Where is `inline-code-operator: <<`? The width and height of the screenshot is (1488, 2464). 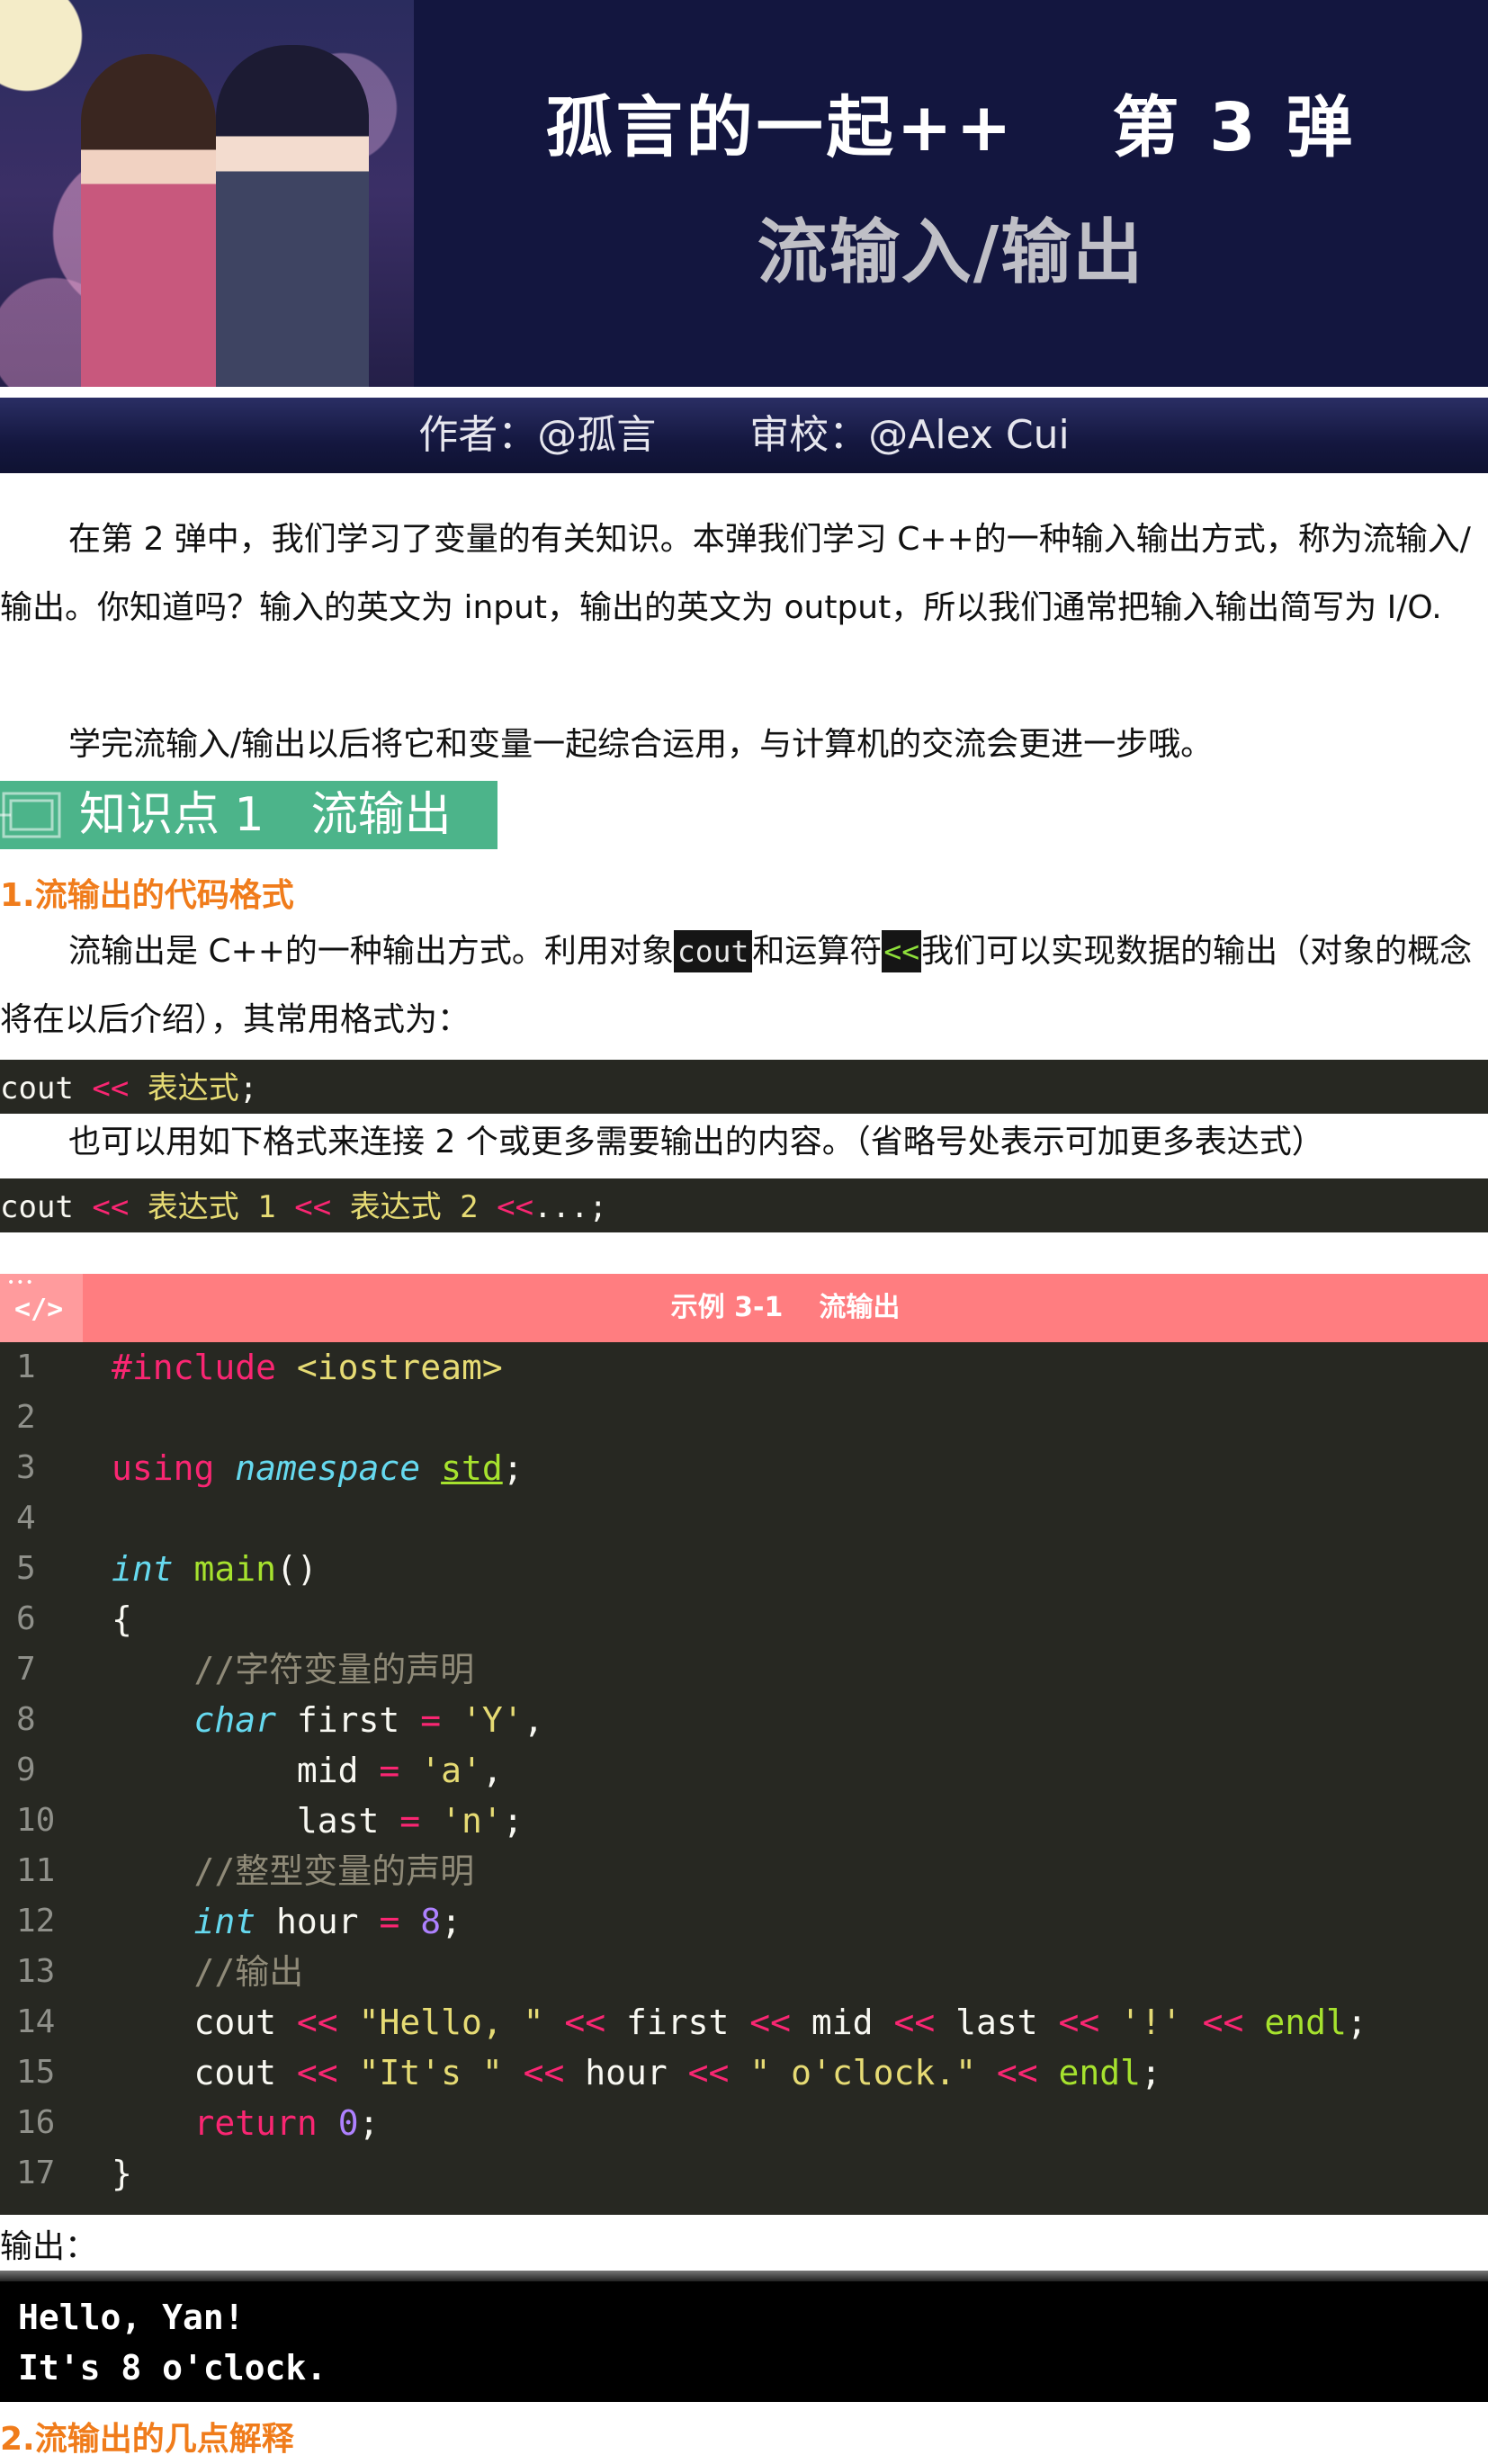
inline-code-operator: << is located at coordinates (902, 951).